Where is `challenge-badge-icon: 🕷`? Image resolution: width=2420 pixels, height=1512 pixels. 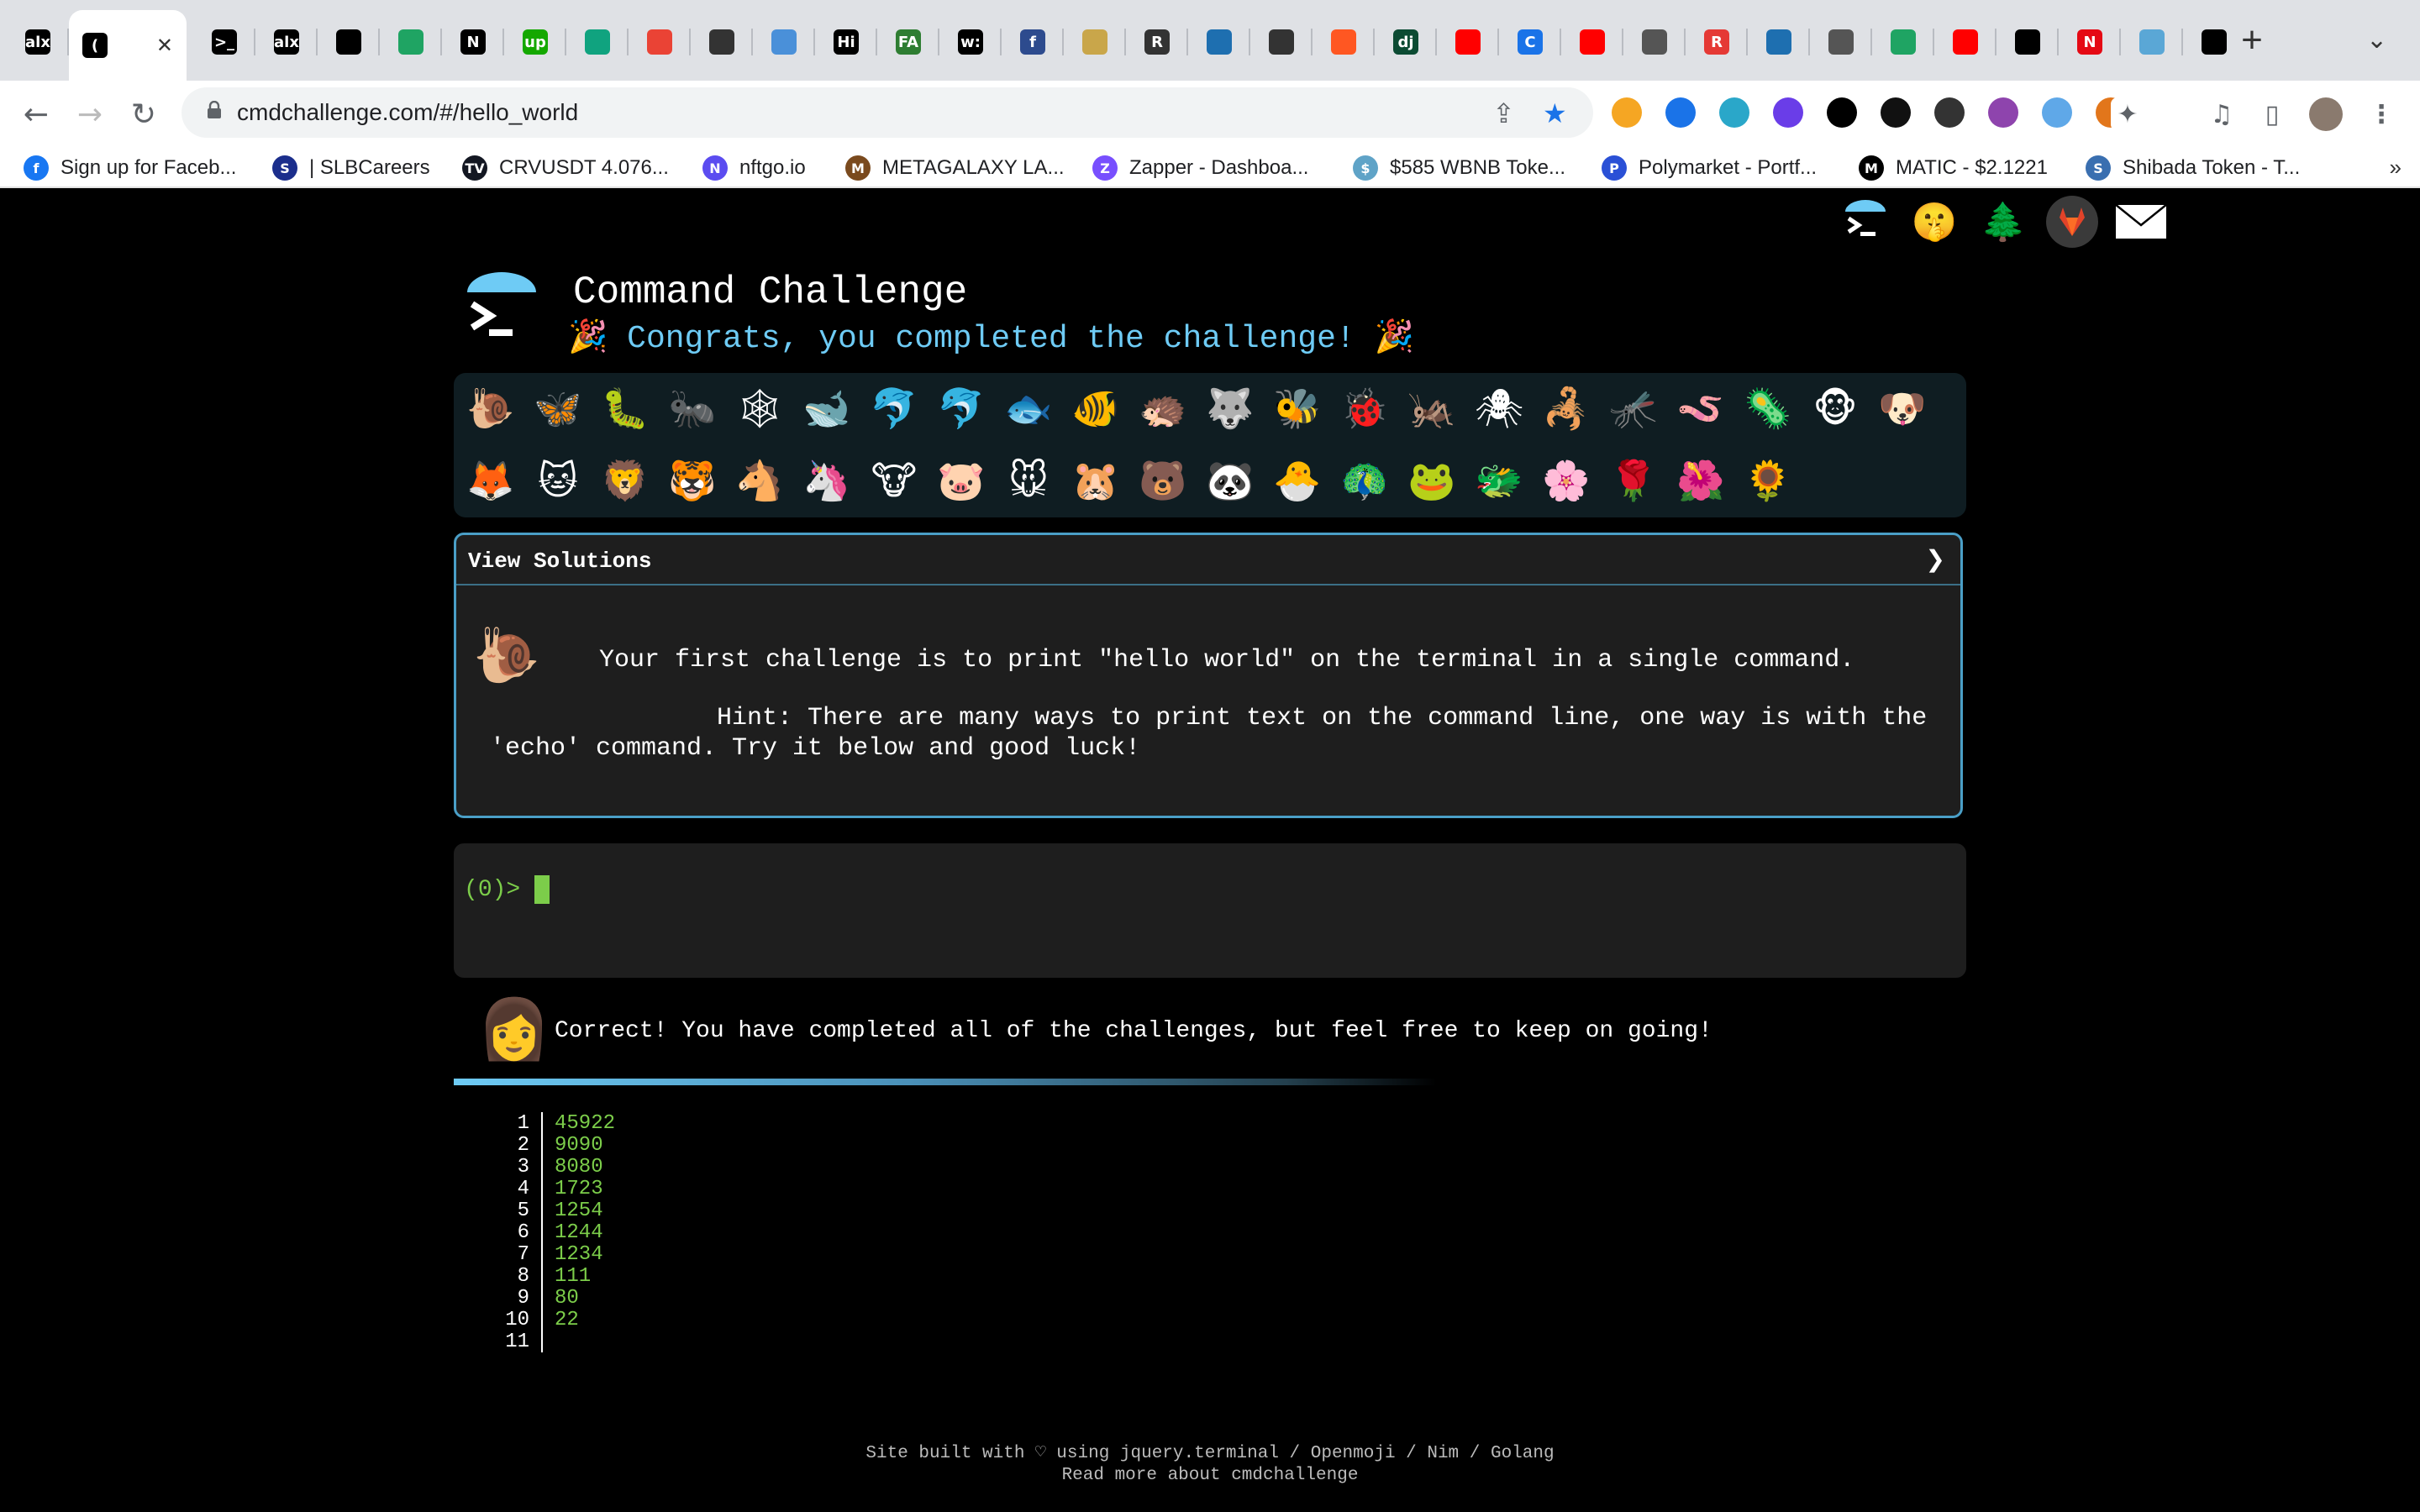
challenge-badge-icon: 🕷 is located at coordinates (1499, 408).